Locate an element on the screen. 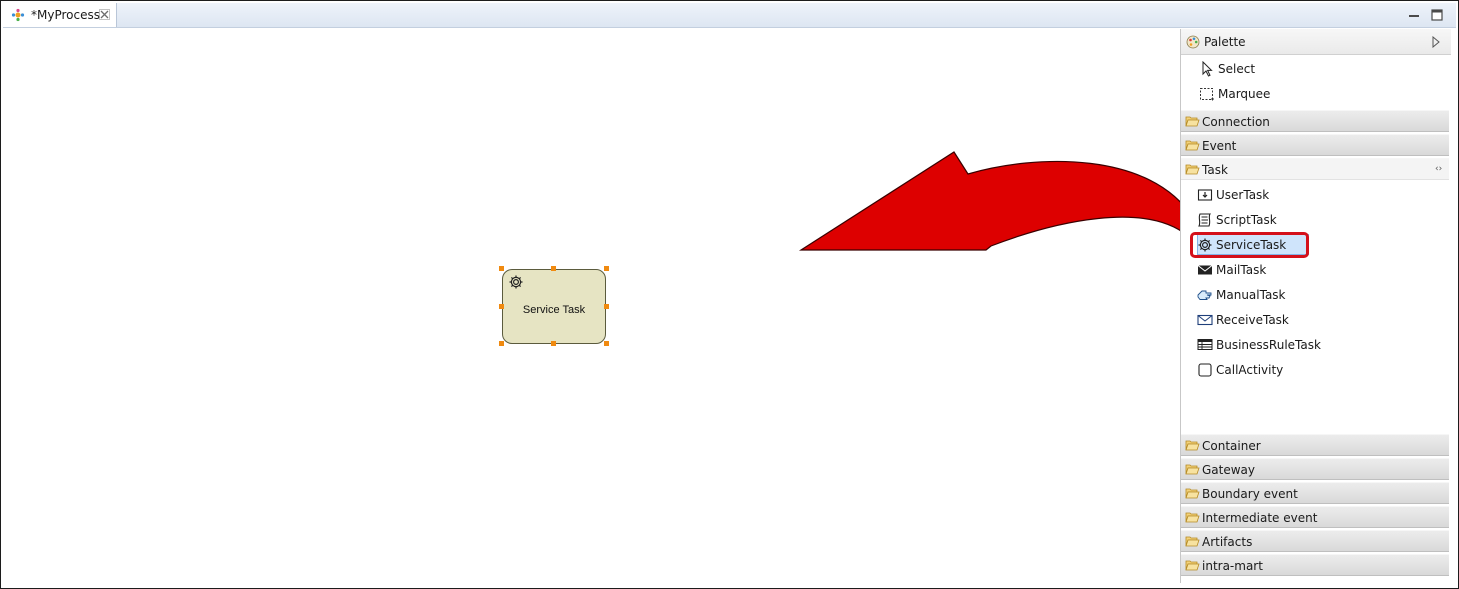 This screenshot has width=1459, height=589. select-tool-label: Select is located at coordinates (1237, 69).